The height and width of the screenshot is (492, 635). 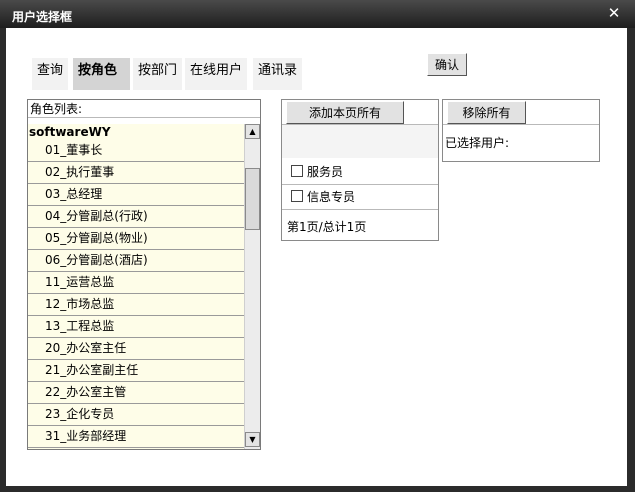 I want to click on user-row: 信息专员, so click(x=360, y=197).